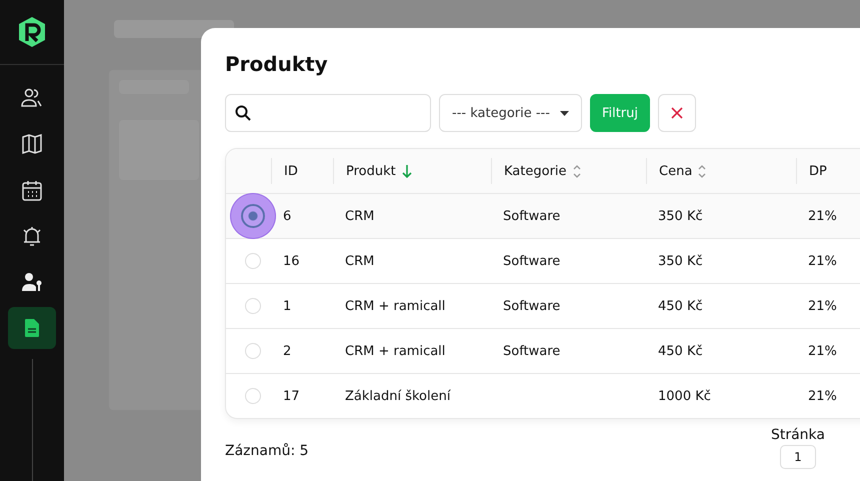  I want to click on close-icon, so click(677, 113).